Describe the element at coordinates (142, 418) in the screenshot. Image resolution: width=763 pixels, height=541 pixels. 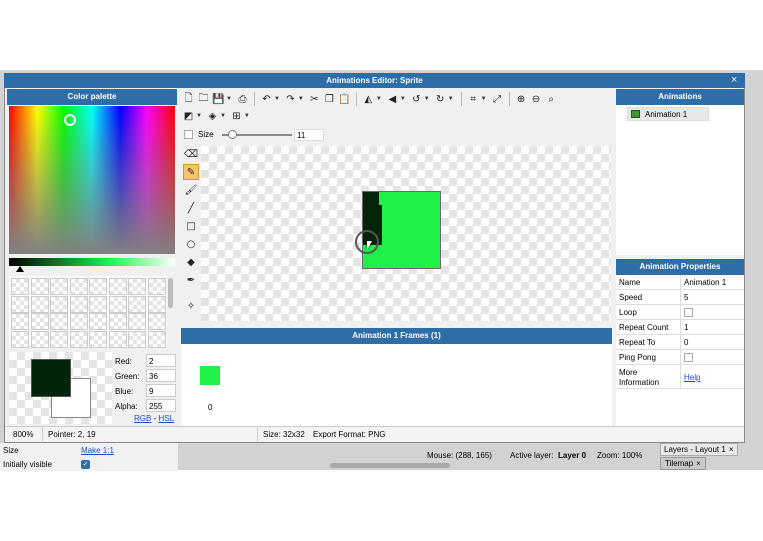
I see `rgb-link: RGB` at that location.